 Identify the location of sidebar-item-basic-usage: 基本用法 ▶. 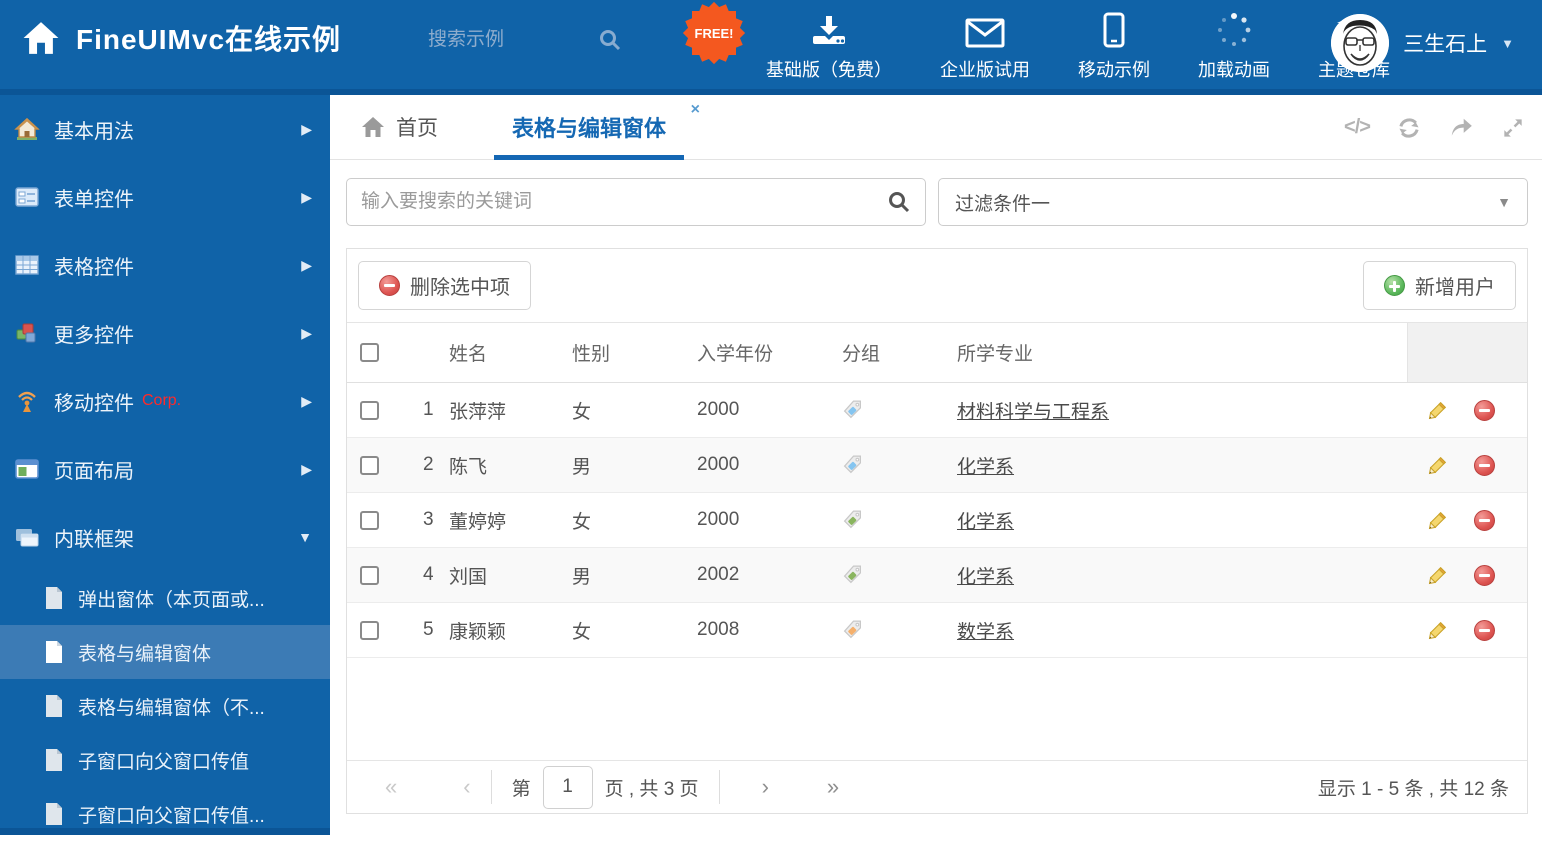
(165, 129).